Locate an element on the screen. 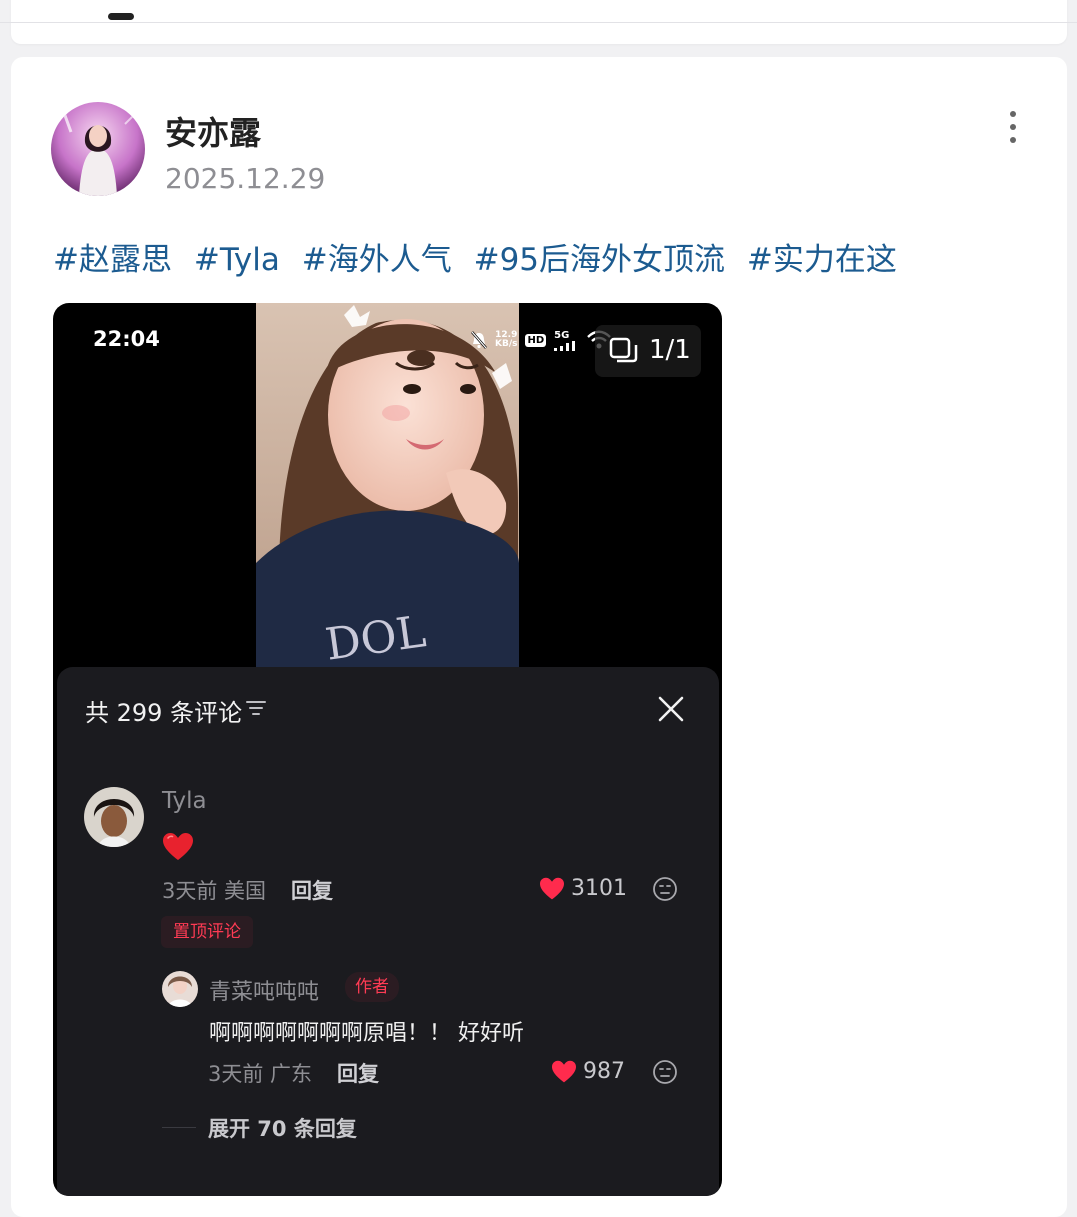  divider is located at coordinates (538, 22).